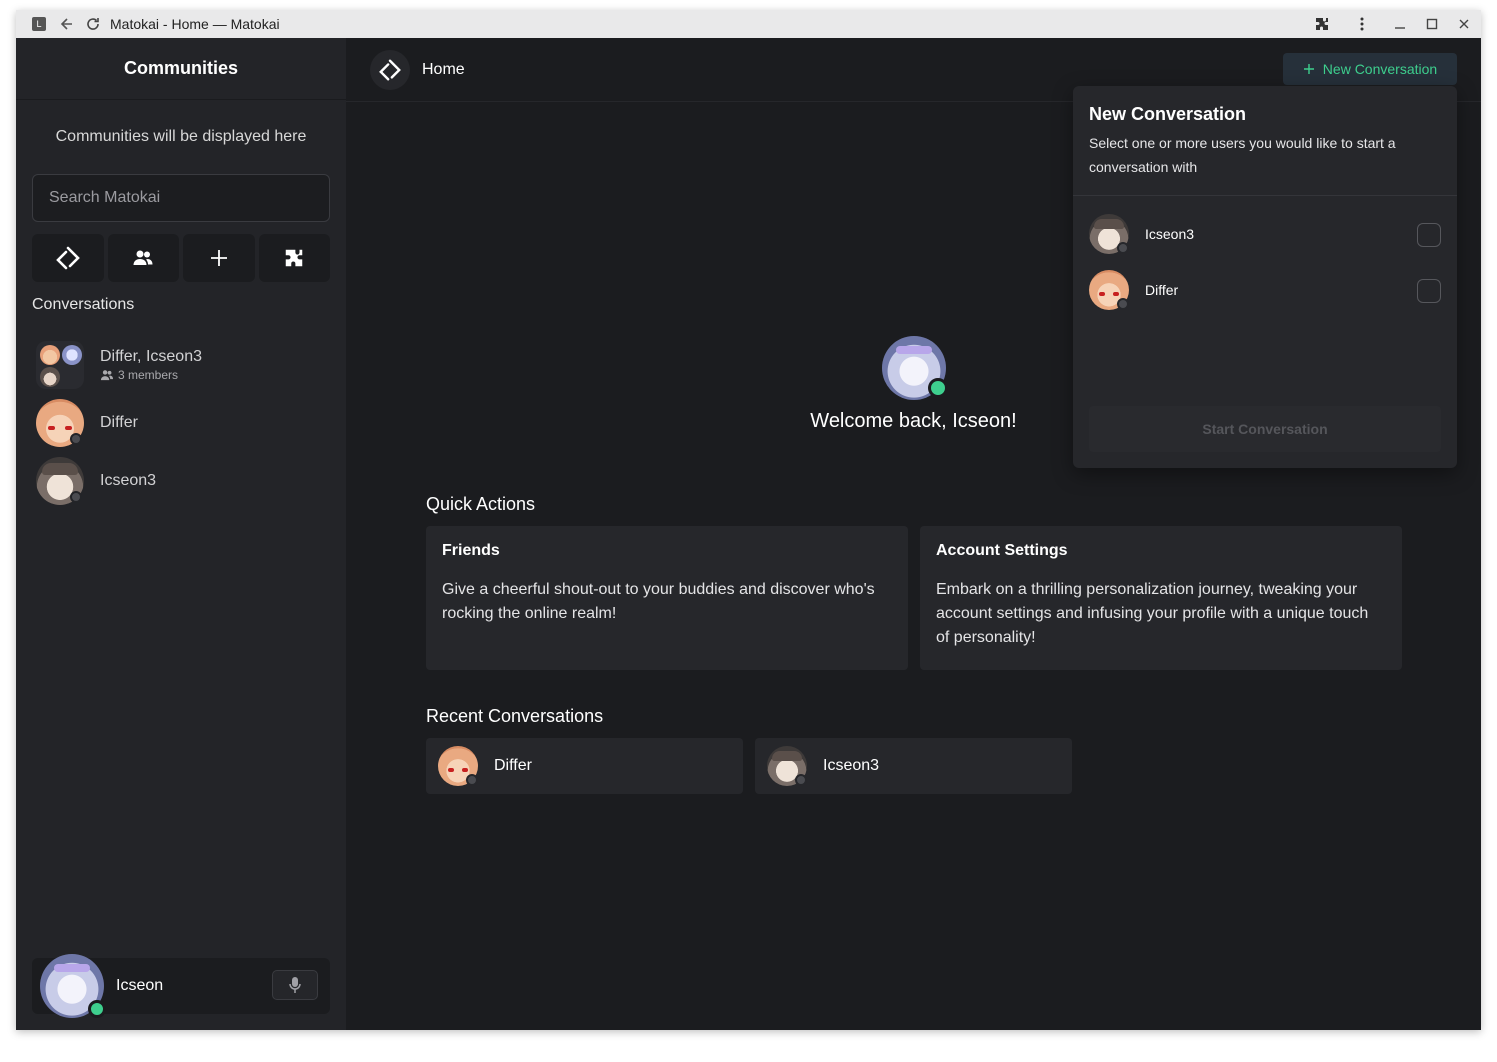 The width and height of the screenshot is (1497, 1062). I want to click on members-count: 3 members, so click(148, 375).